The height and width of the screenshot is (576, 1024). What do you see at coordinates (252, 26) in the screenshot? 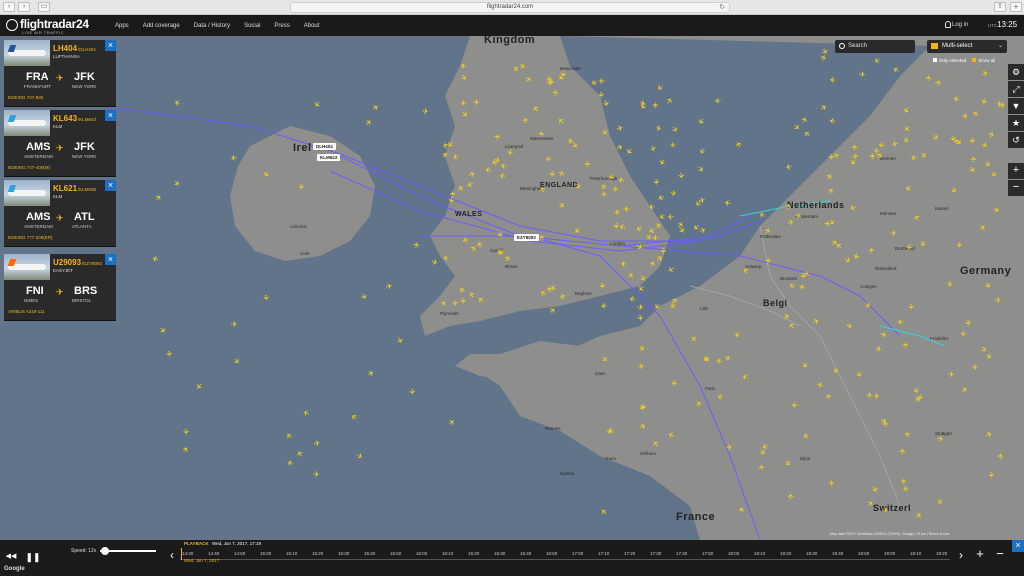
I see `nav-social: Social` at bounding box center [252, 26].